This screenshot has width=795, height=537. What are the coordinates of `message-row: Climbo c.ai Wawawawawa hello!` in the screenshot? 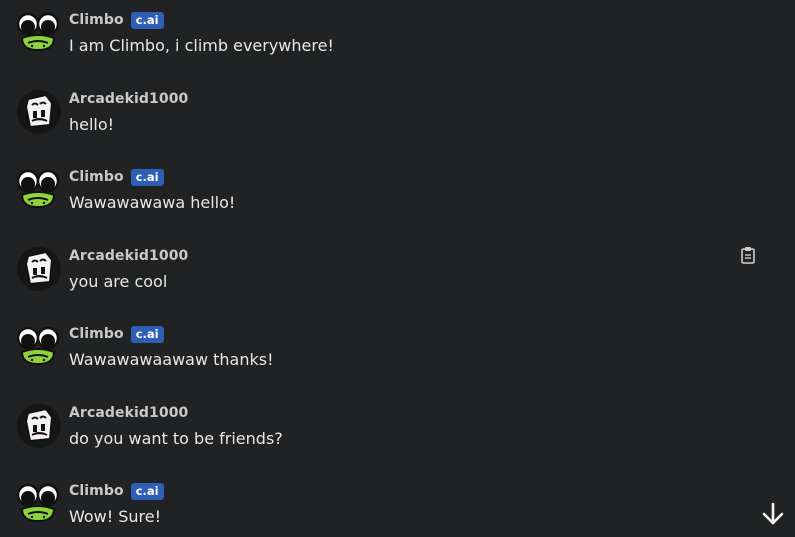 It's located at (397, 206).